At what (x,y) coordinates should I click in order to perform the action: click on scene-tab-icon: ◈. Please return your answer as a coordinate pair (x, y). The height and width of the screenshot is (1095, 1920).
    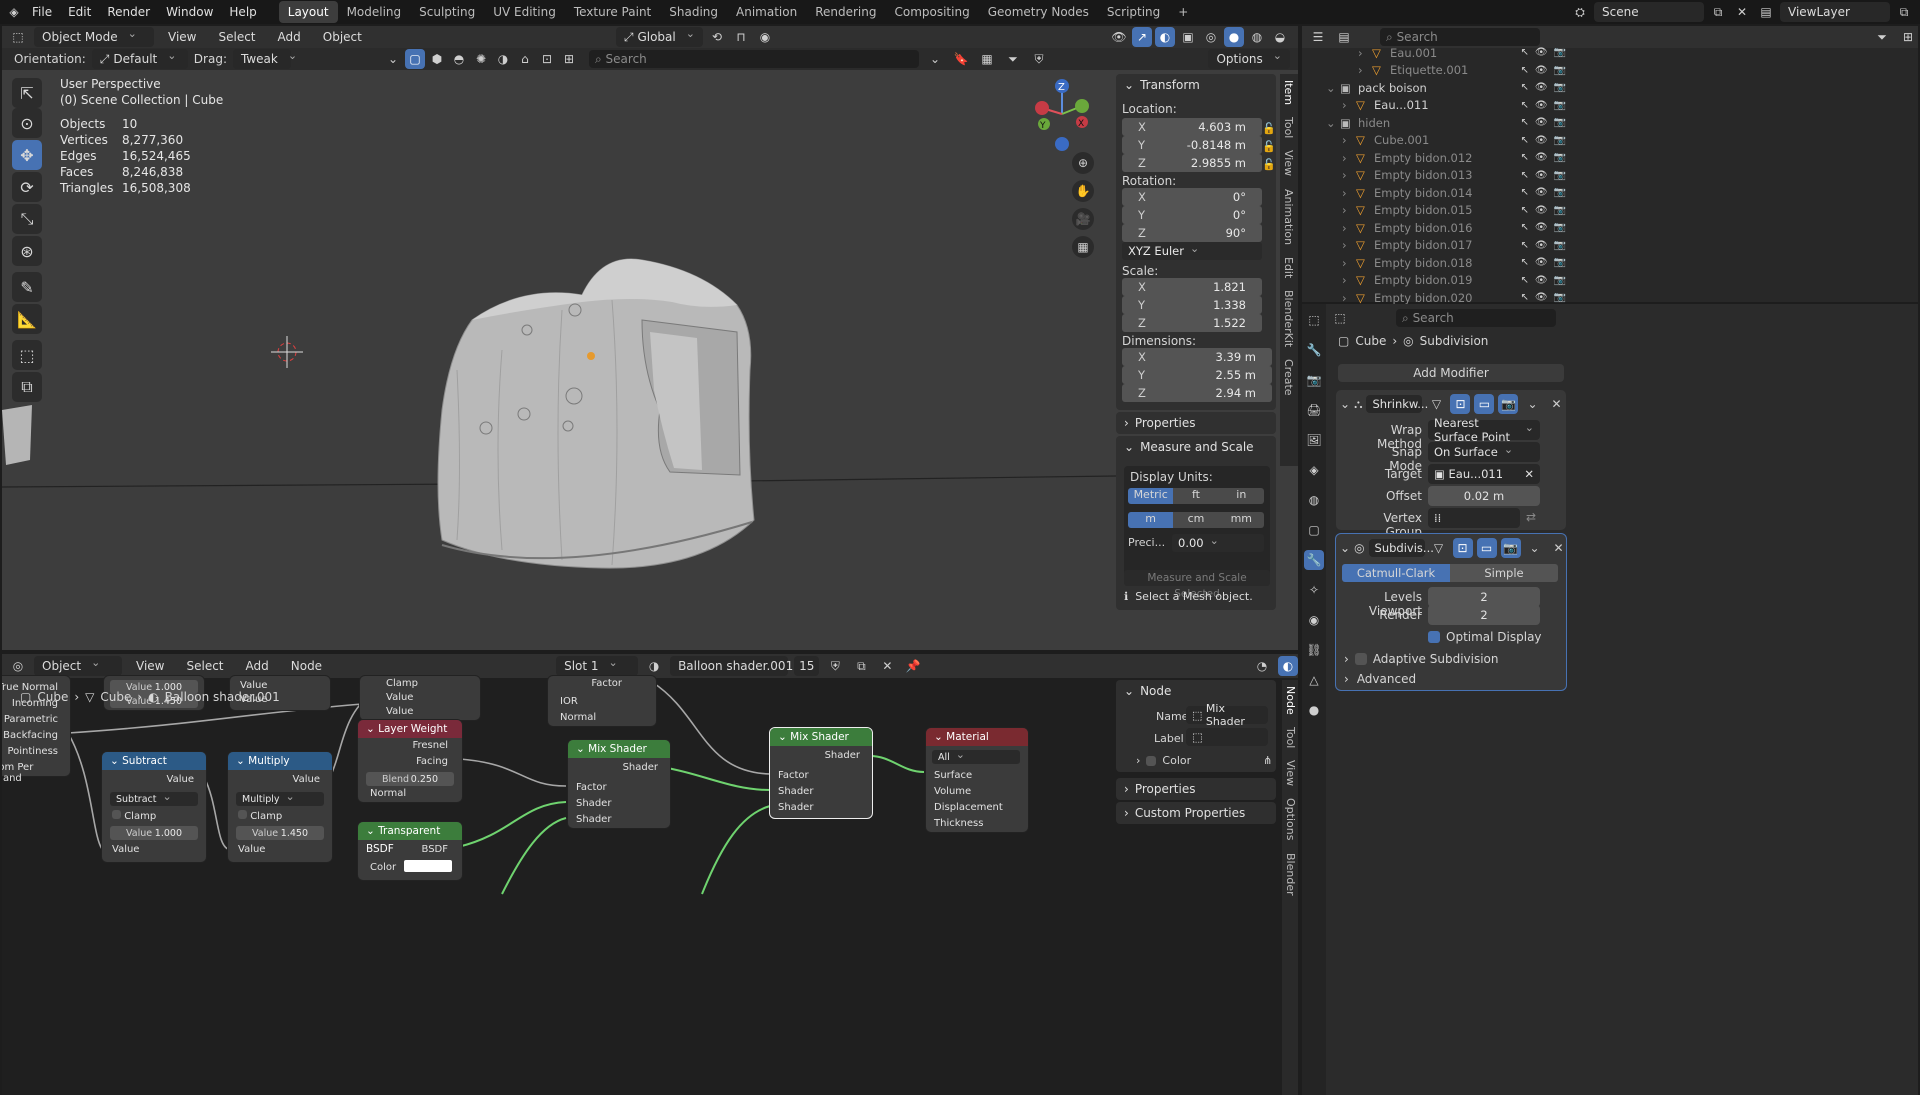
    Looking at the image, I should click on (1314, 470).